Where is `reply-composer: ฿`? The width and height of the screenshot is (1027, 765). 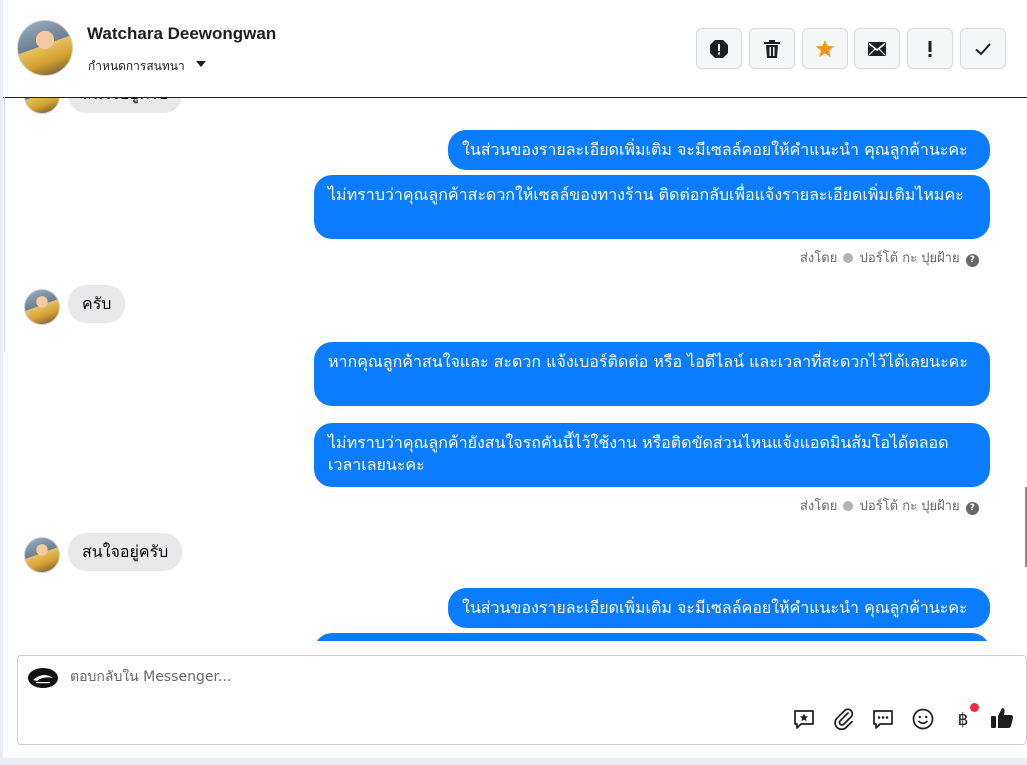
reply-composer: ฿ is located at coordinates (522, 700).